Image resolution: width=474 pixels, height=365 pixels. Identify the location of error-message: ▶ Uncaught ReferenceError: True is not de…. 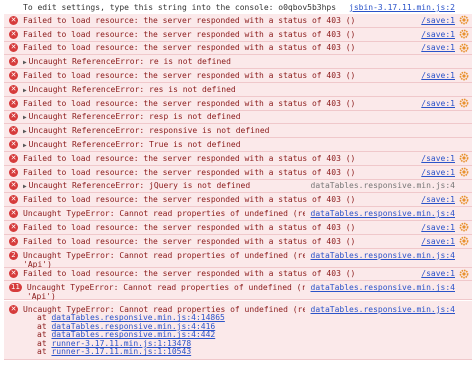
(239, 144).